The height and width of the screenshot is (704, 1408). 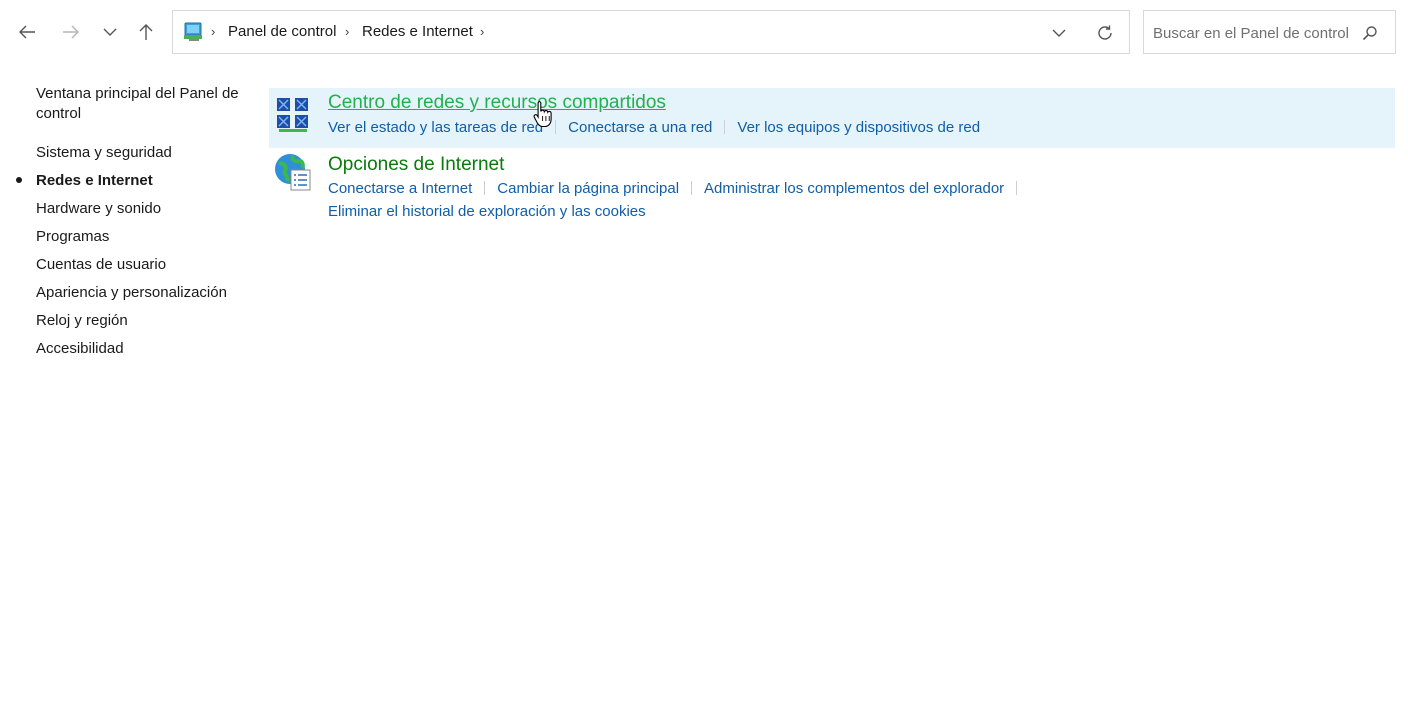 What do you see at coordinates (131, 293) in the screenshot?
I see `sidebar-item-appearance: Apariencia y personalización` at bounding box center [131, 293].